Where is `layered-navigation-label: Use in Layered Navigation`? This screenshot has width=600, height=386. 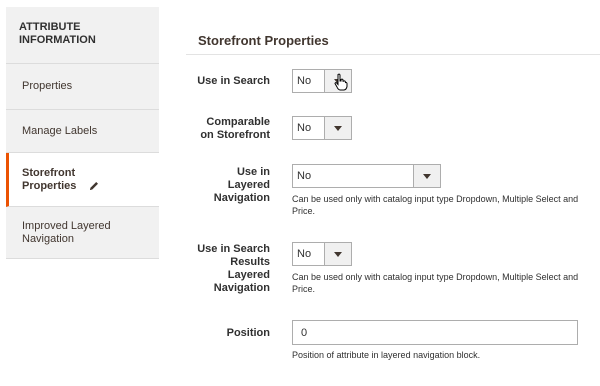 layered-navigation-label: Use in Layered Navigation is located at coordinates (241, 185).